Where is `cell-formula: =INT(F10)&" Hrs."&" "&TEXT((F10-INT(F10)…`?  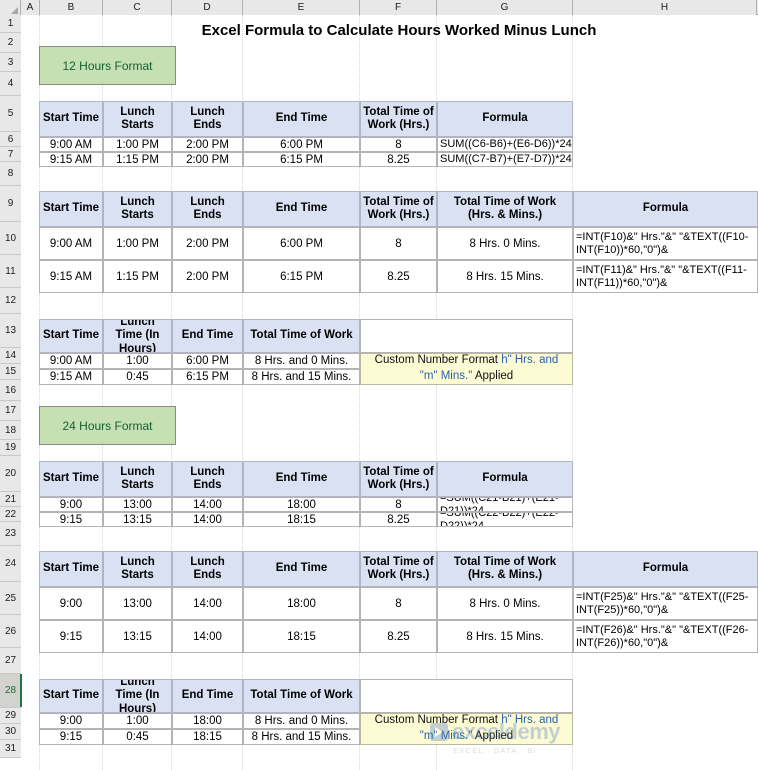
cell-formula: =INT(F10)&" Hrs."&" "&TEXT((F10-INT(F10)… is located at coordinates (665, 243).